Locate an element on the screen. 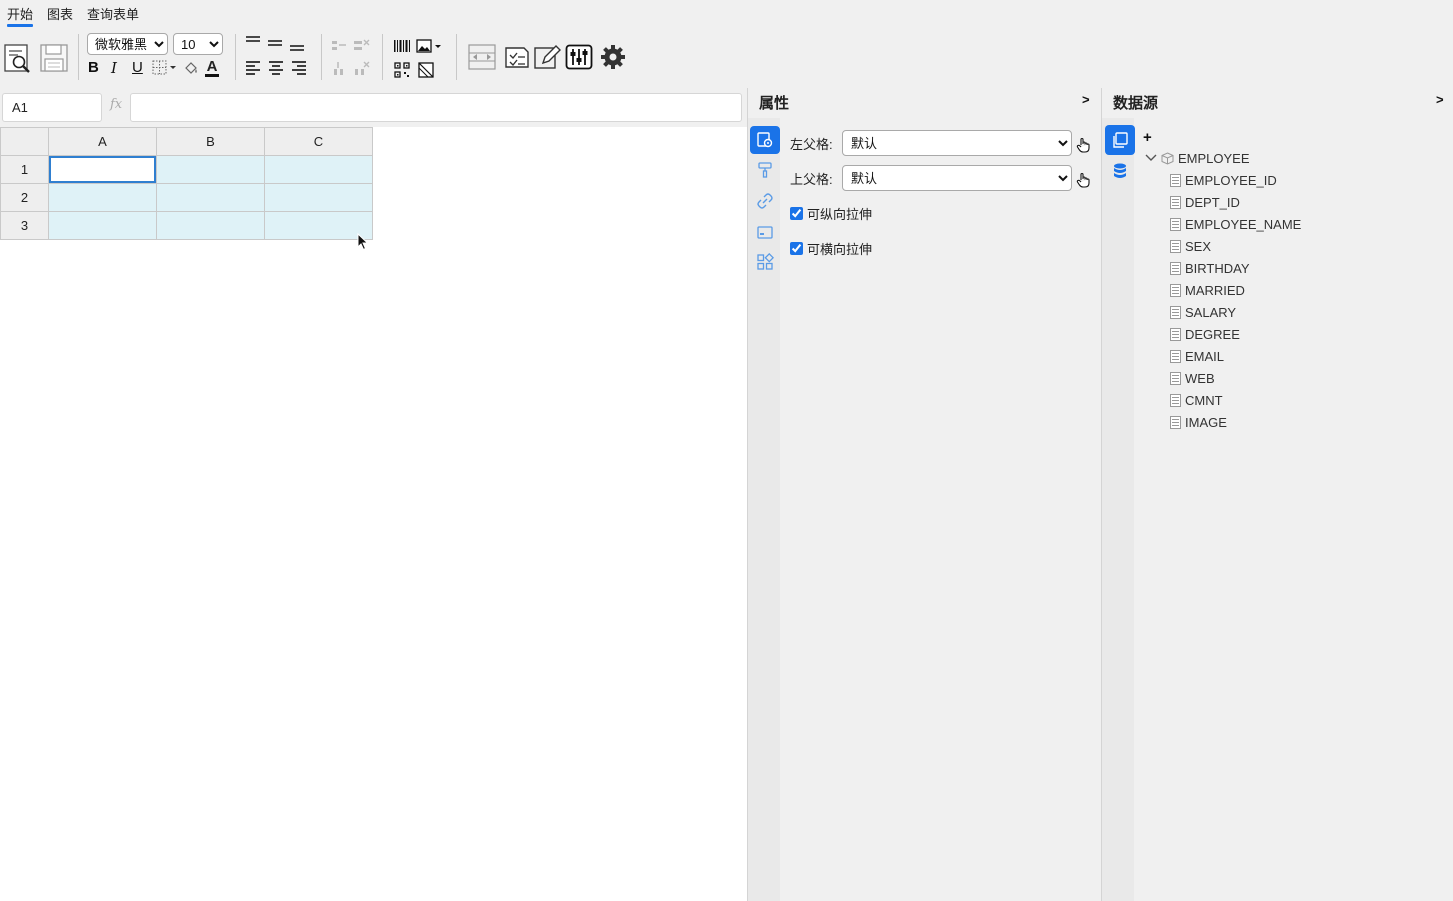 The height and width of the screenshot is (901, 1453). fill-color-button is located at coordinates (192, 68).